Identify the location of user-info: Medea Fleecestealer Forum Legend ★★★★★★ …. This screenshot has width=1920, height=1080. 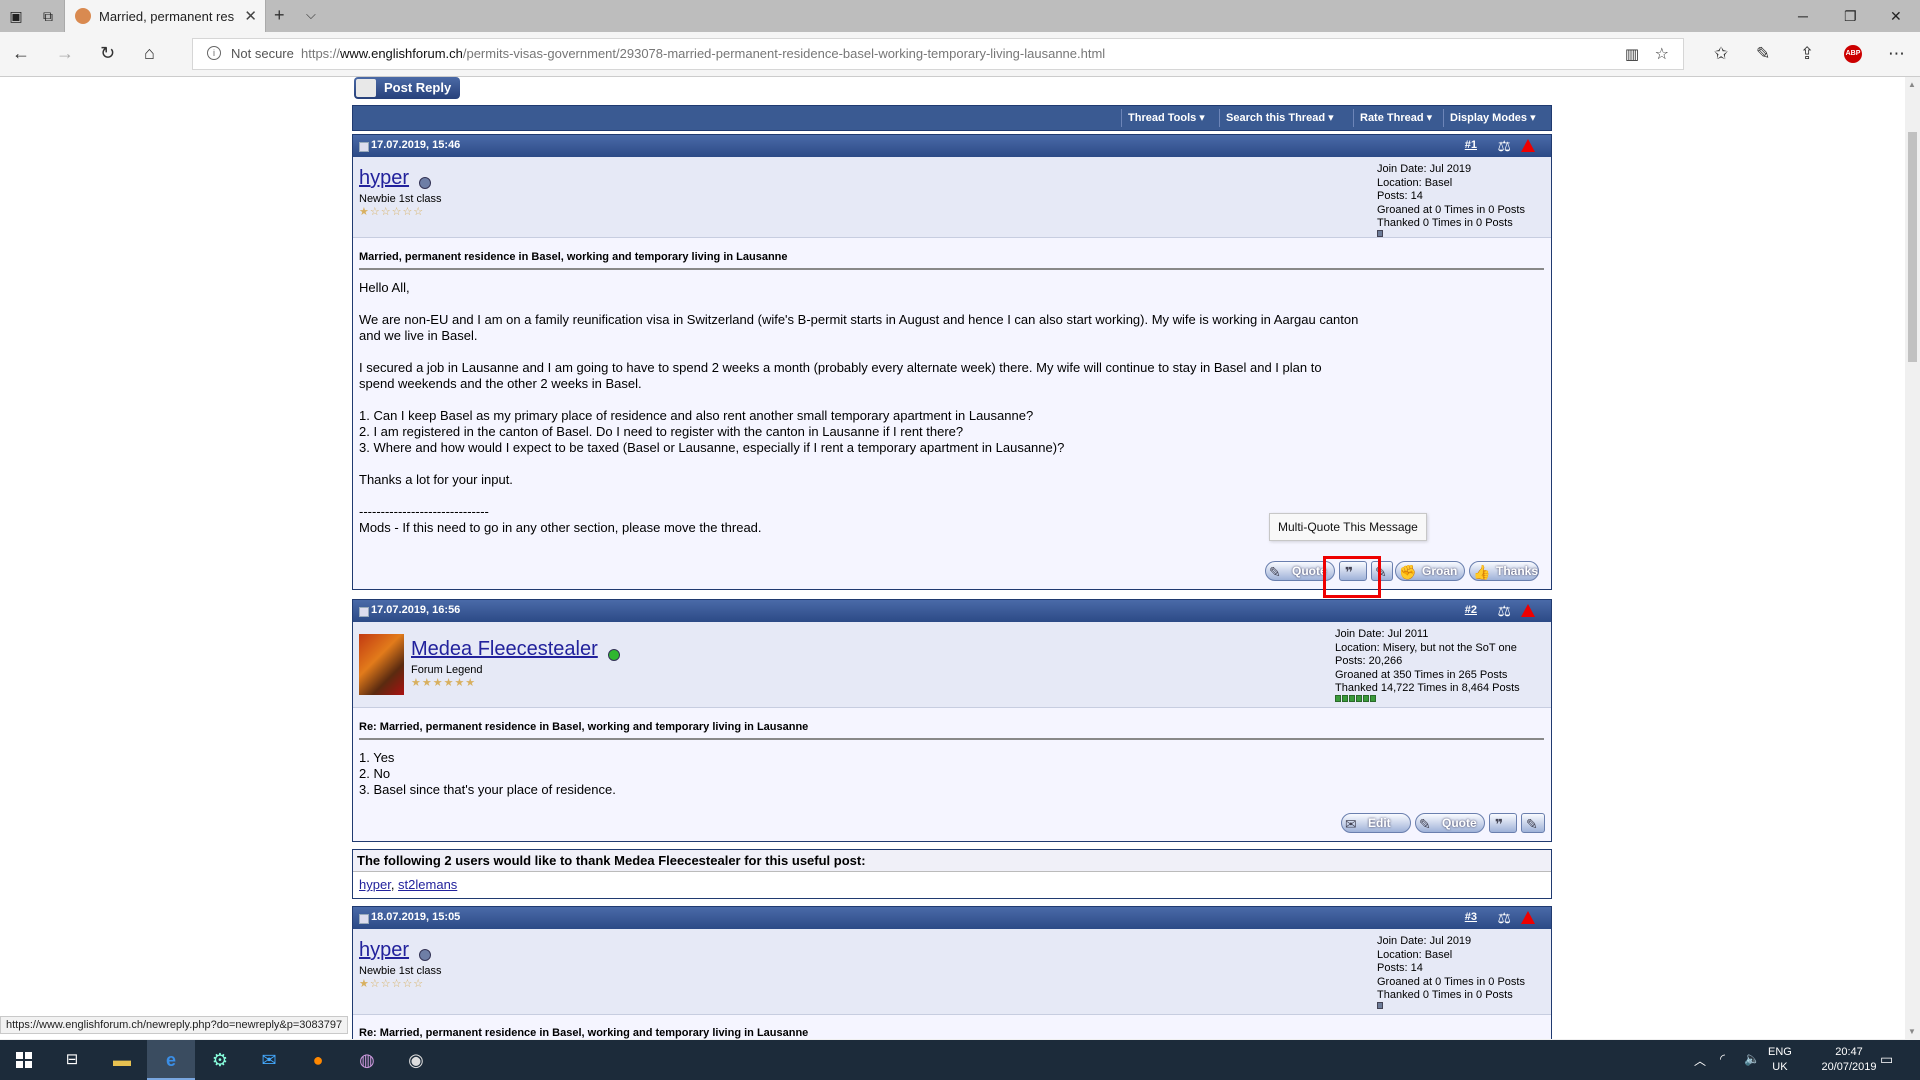
(952, 665).